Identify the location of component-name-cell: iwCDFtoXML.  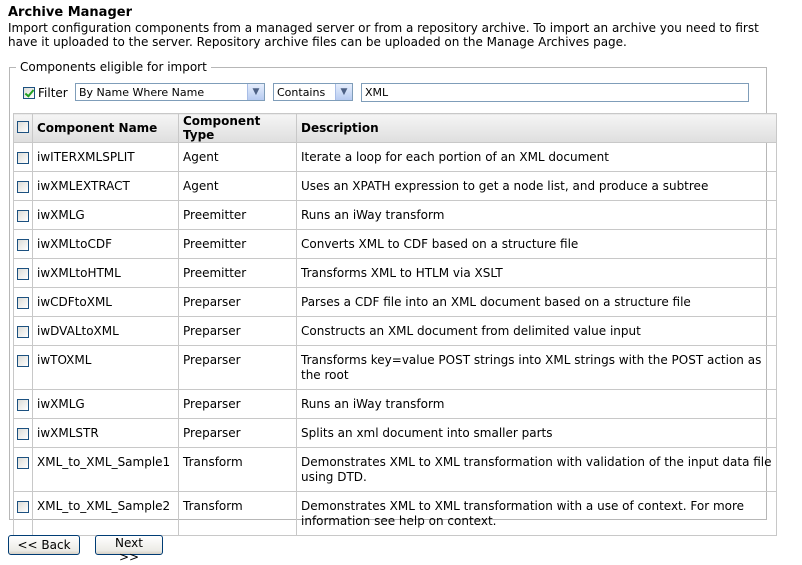
(105, 302).